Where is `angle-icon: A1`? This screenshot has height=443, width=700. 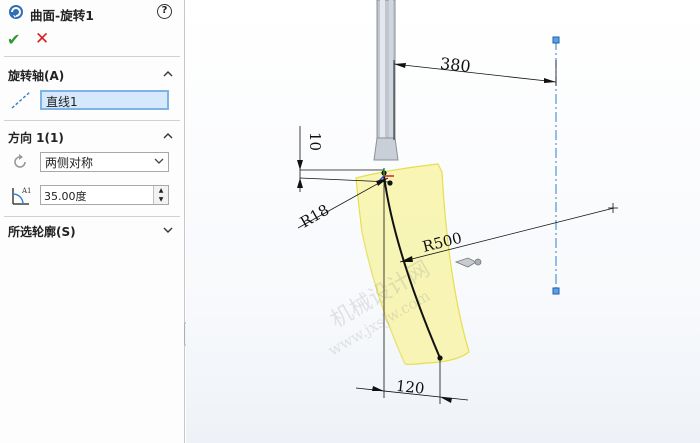
angle-icon: A1 is located at coordinates (22, 196).